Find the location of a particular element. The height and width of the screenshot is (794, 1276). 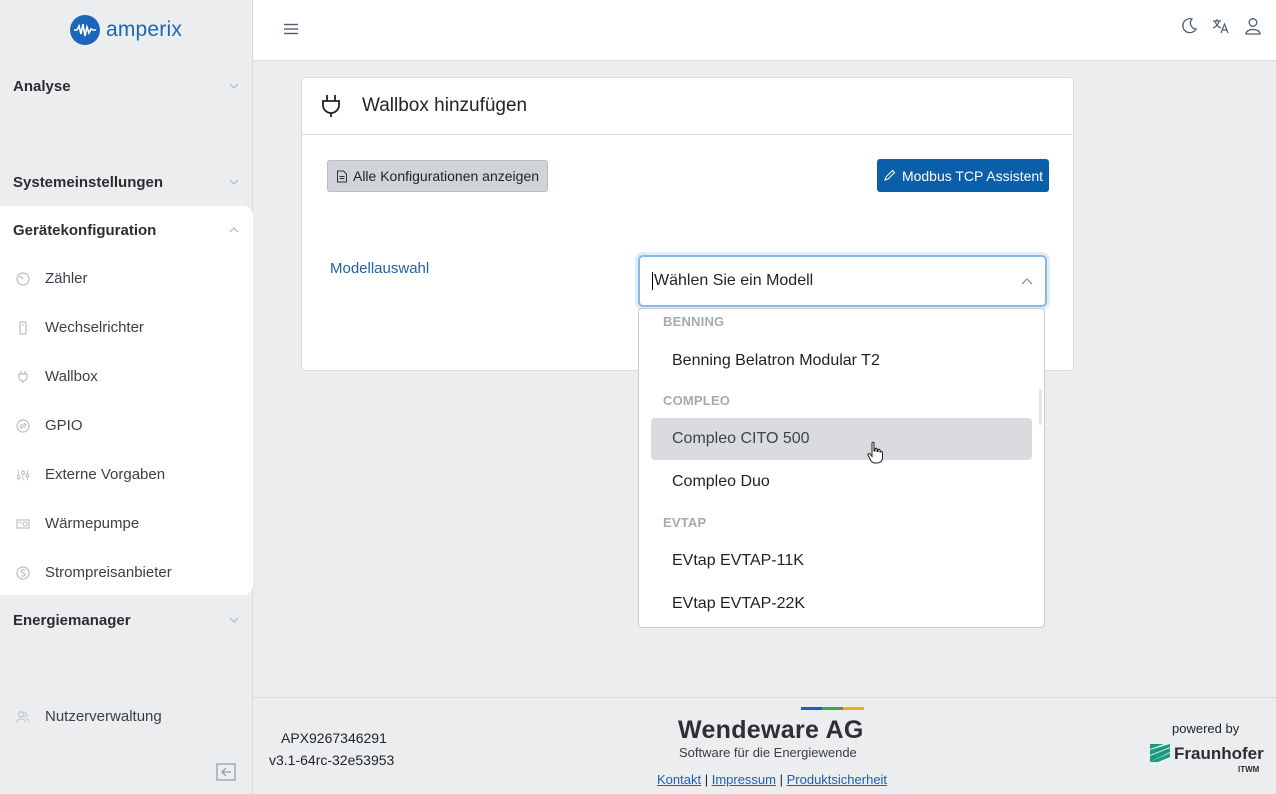

show-all-configs-button: Alle Konfigurationen anzeigen is located at coordinates (437, 176).